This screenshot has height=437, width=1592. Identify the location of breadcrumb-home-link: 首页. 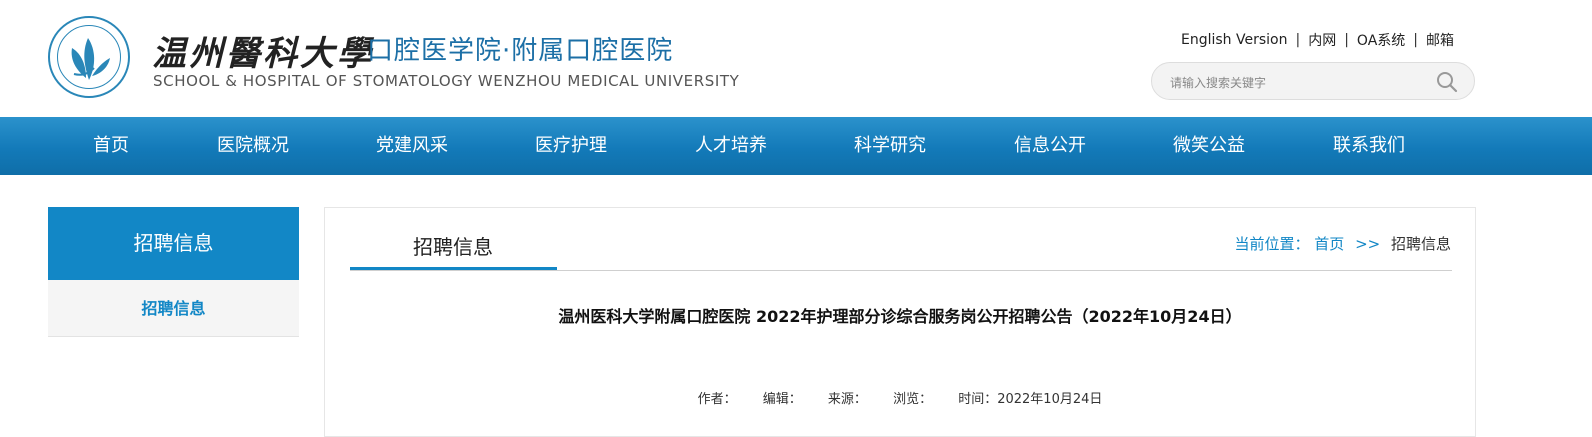
(1329, 244).